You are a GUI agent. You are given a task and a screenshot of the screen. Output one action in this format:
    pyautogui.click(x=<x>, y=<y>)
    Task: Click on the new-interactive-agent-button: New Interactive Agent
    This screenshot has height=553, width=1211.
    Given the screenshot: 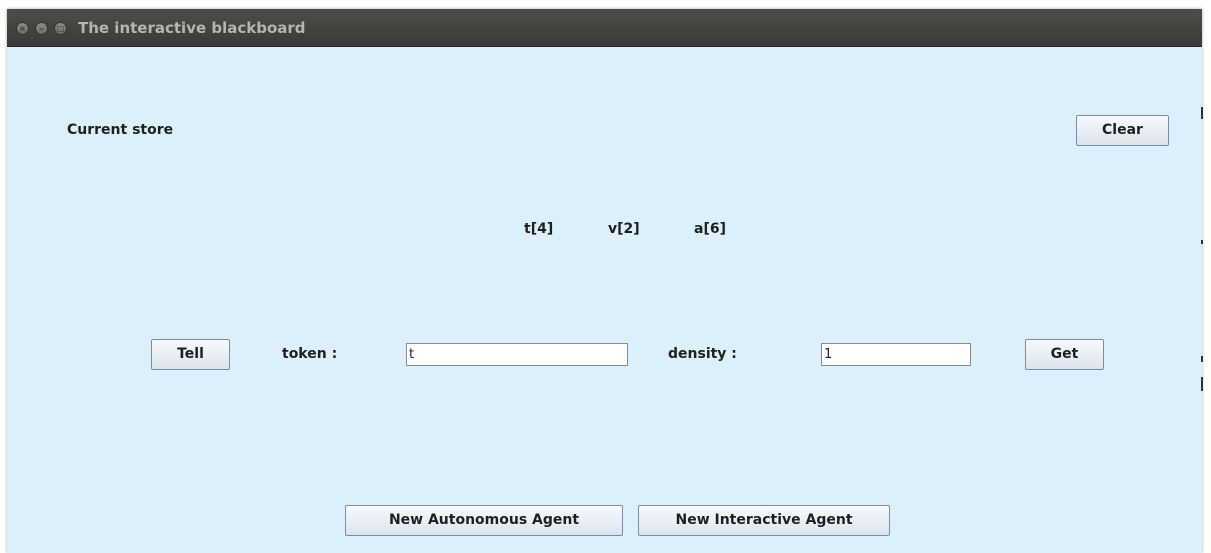 What is the action you would take?
    pyautogui.click(x=764, y=520)
    